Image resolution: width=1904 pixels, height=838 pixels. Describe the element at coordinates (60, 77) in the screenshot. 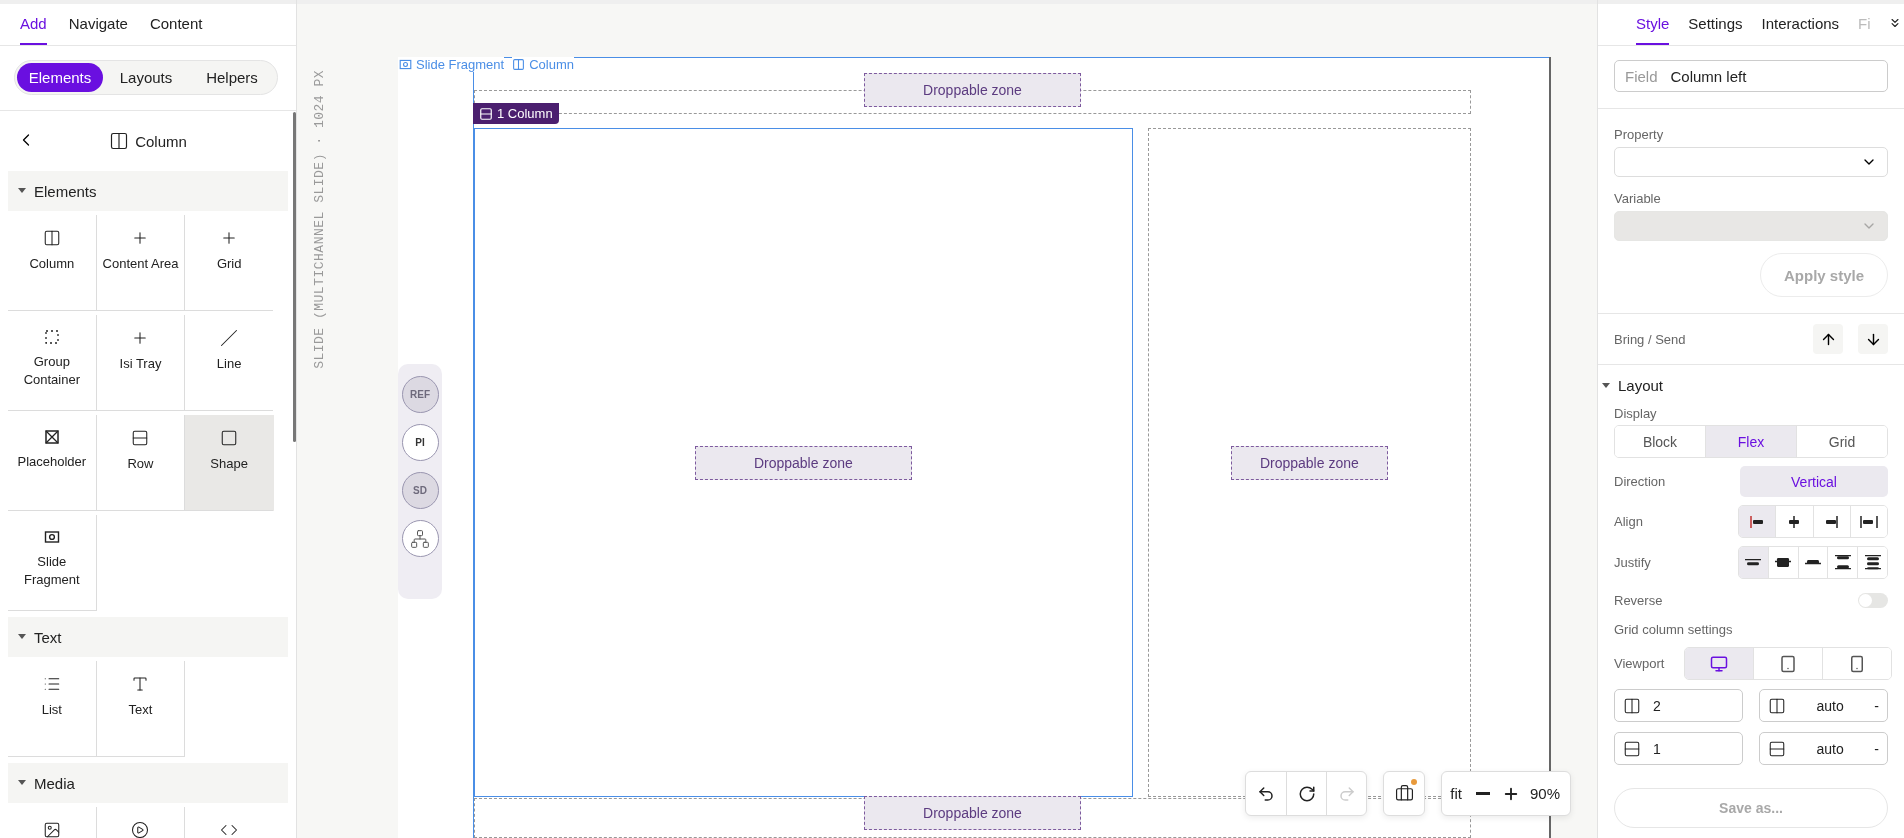

I see `segment-tab: Elements` at that location.